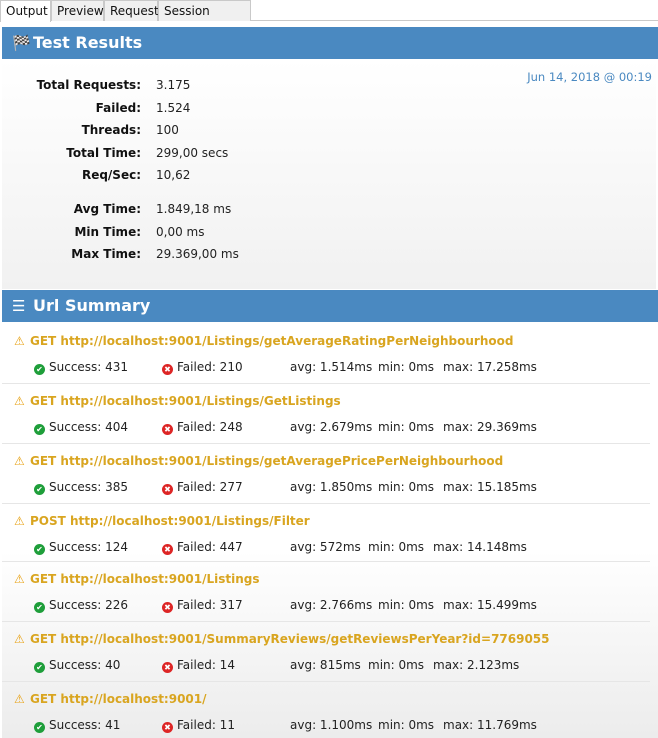 The height and width of the screenshot is (738, 658). What do you see at coordinates (118, 699) in the screenshot?
I see `url-title-text: GET http://localhost:9001/` at bounding box center [118, 699].